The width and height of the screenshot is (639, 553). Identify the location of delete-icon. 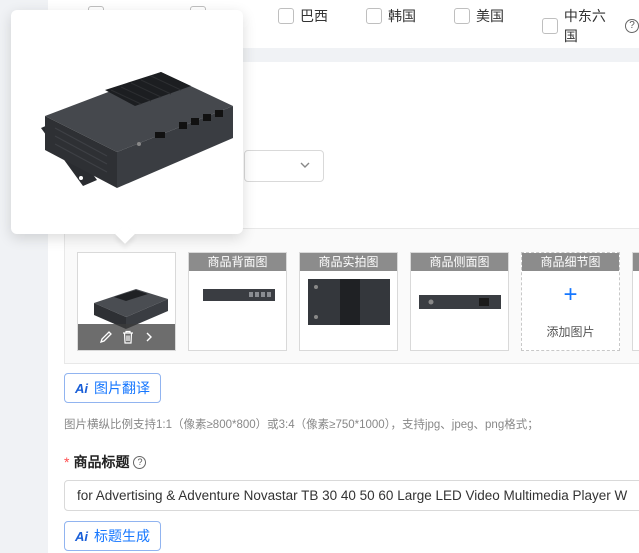
(128, 337).